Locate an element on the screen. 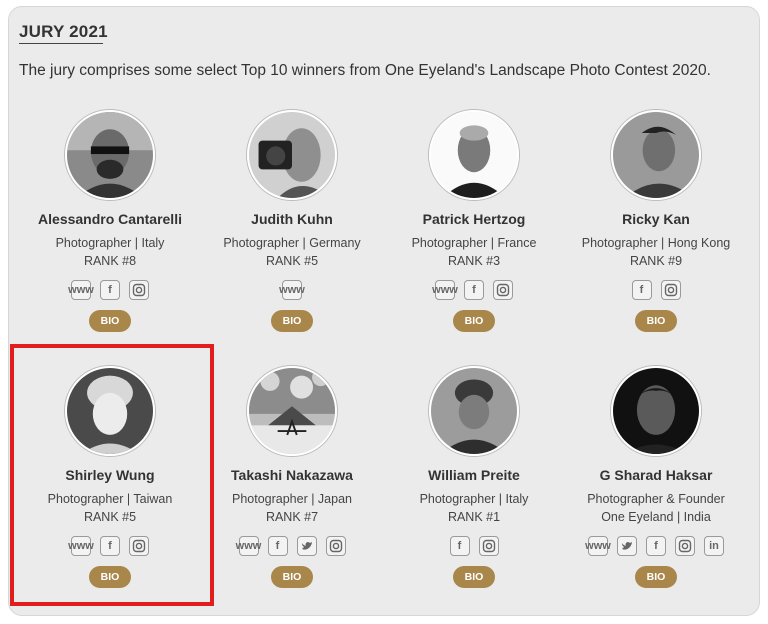 The width and height of the screenshot is (768, 624). juror-role: Photographer | Japan is located at coordinates (291, 499).